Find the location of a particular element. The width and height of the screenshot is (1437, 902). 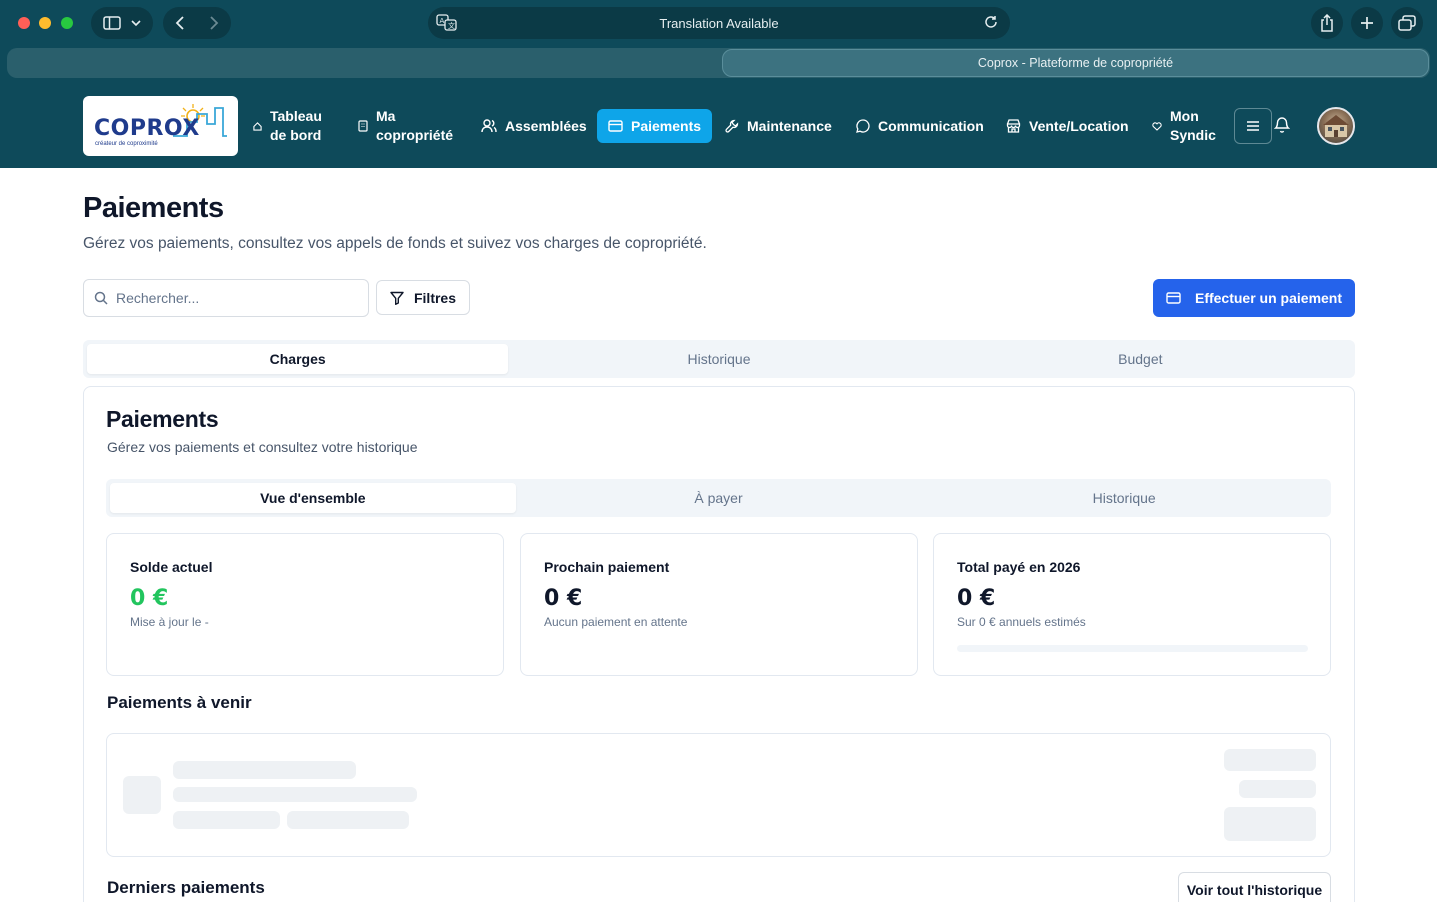

nav-item-my-syndic: Mon Syndic is located at coordinates (1184, 125).